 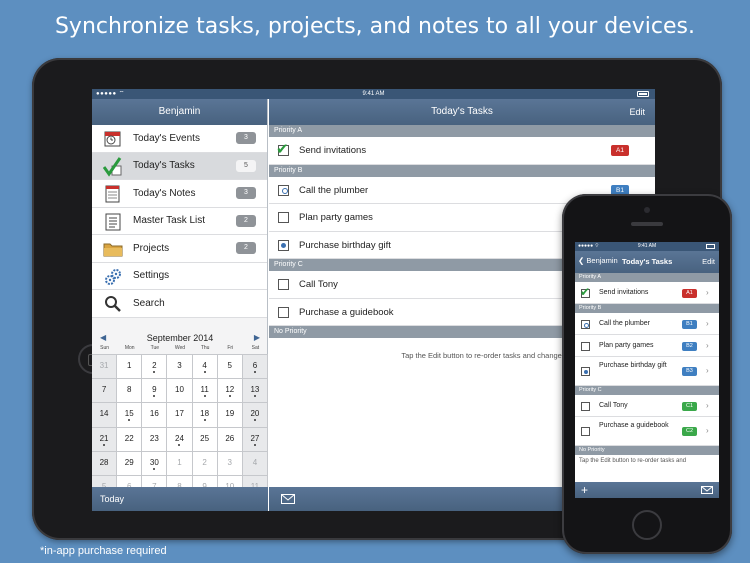 I want to click on task-row: ✔ Send invitations A1, so click(x=462, y=151).